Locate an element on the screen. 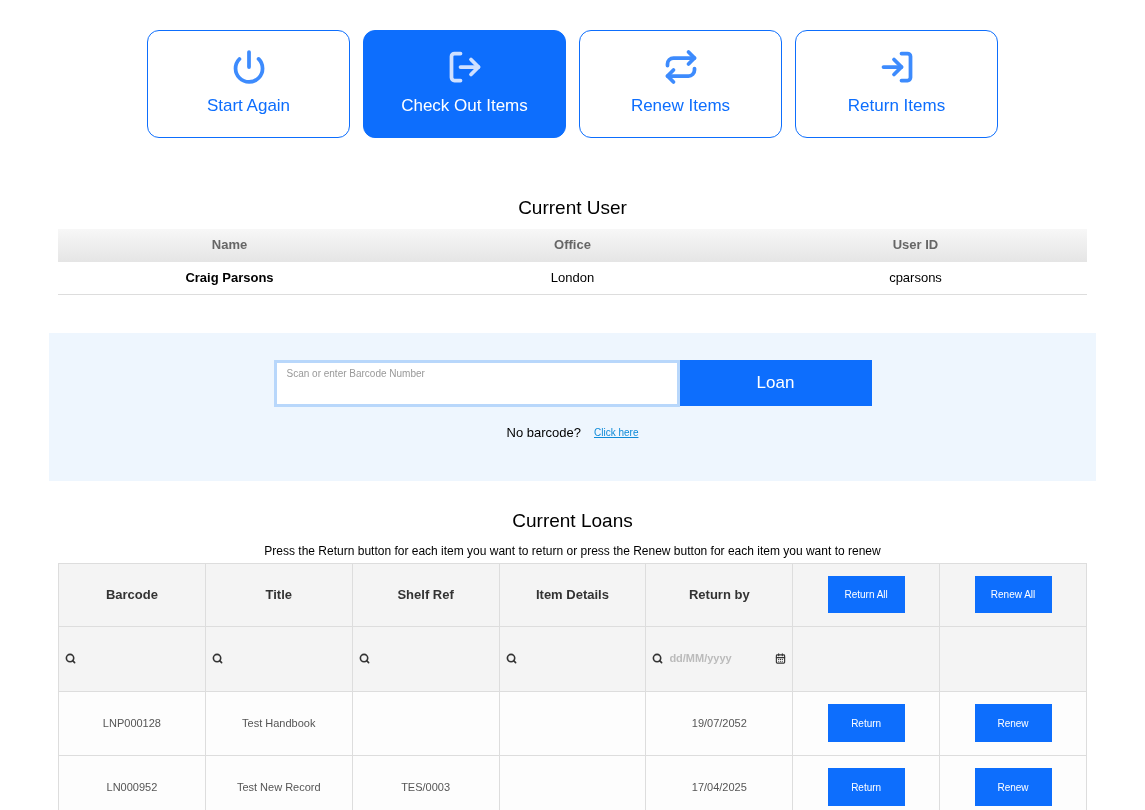  action-button: Start Again is located at coordinates (248, 84).